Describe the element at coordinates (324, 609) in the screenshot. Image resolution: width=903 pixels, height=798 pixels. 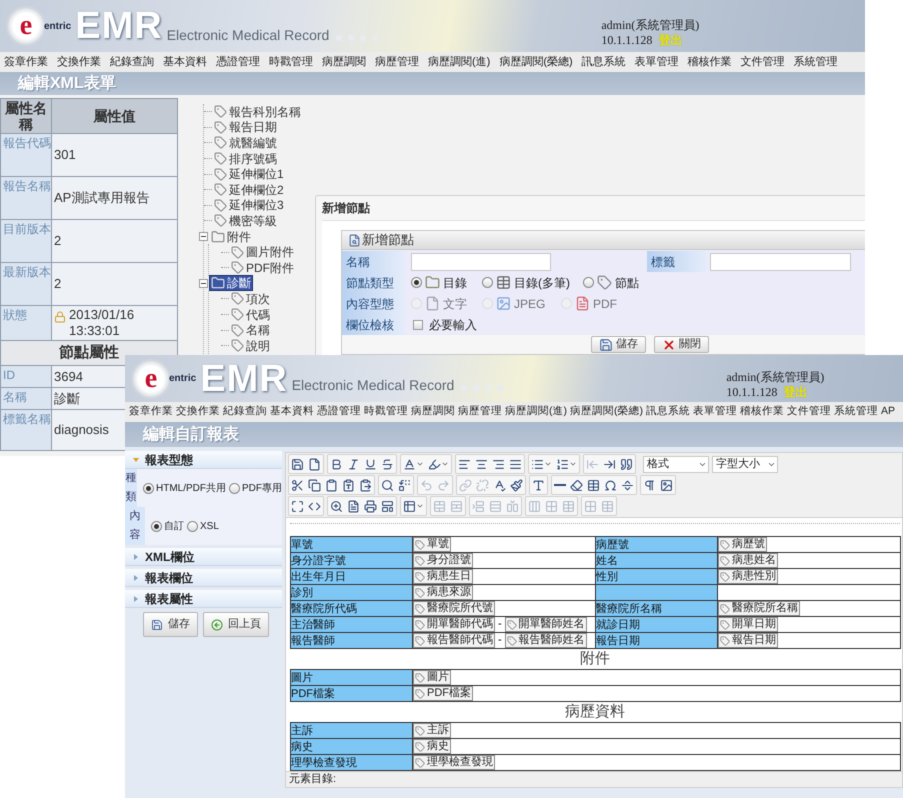
I see `row-label: 醫療院所代碼` at that location.